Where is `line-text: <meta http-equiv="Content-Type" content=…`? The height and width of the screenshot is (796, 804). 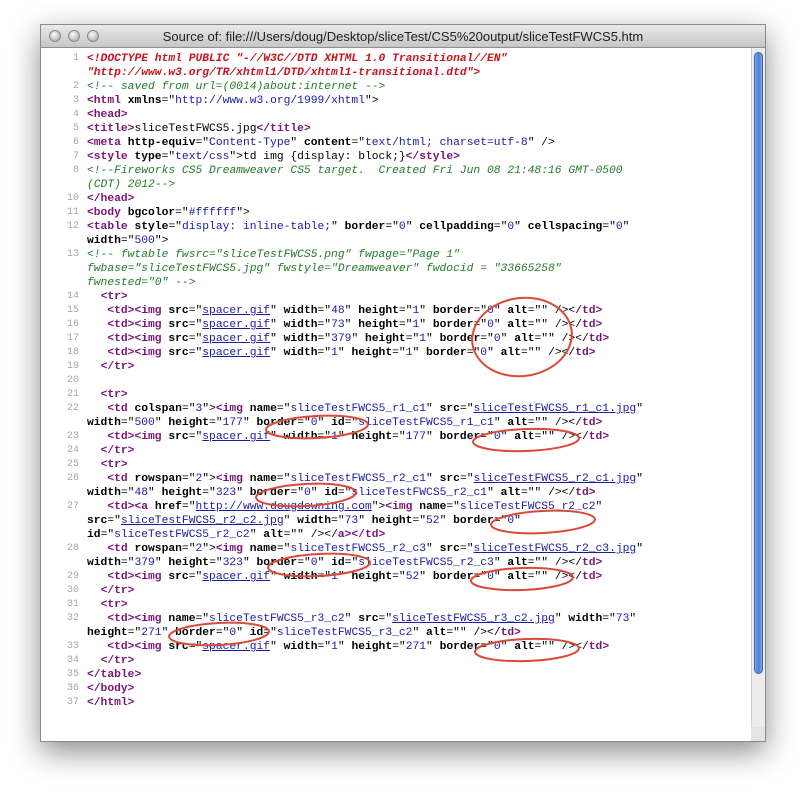
line-text: <meta http-equiv="Content-Type" content=… is located at coordinates (321, 143).